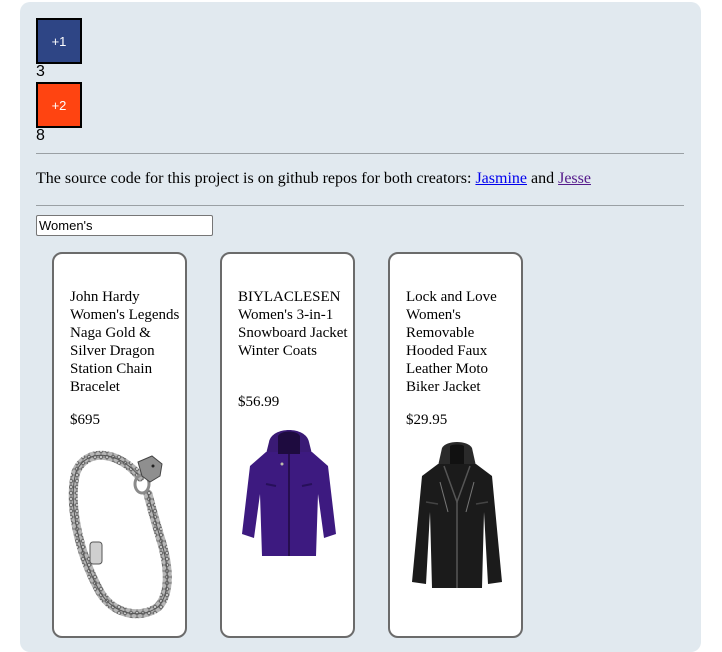 This screenshot has height=652, width=722. What do you see at coordinates (59, 41) in the screenshot?
I see `increment-one-button: +1` at bounding box center [59, 41].